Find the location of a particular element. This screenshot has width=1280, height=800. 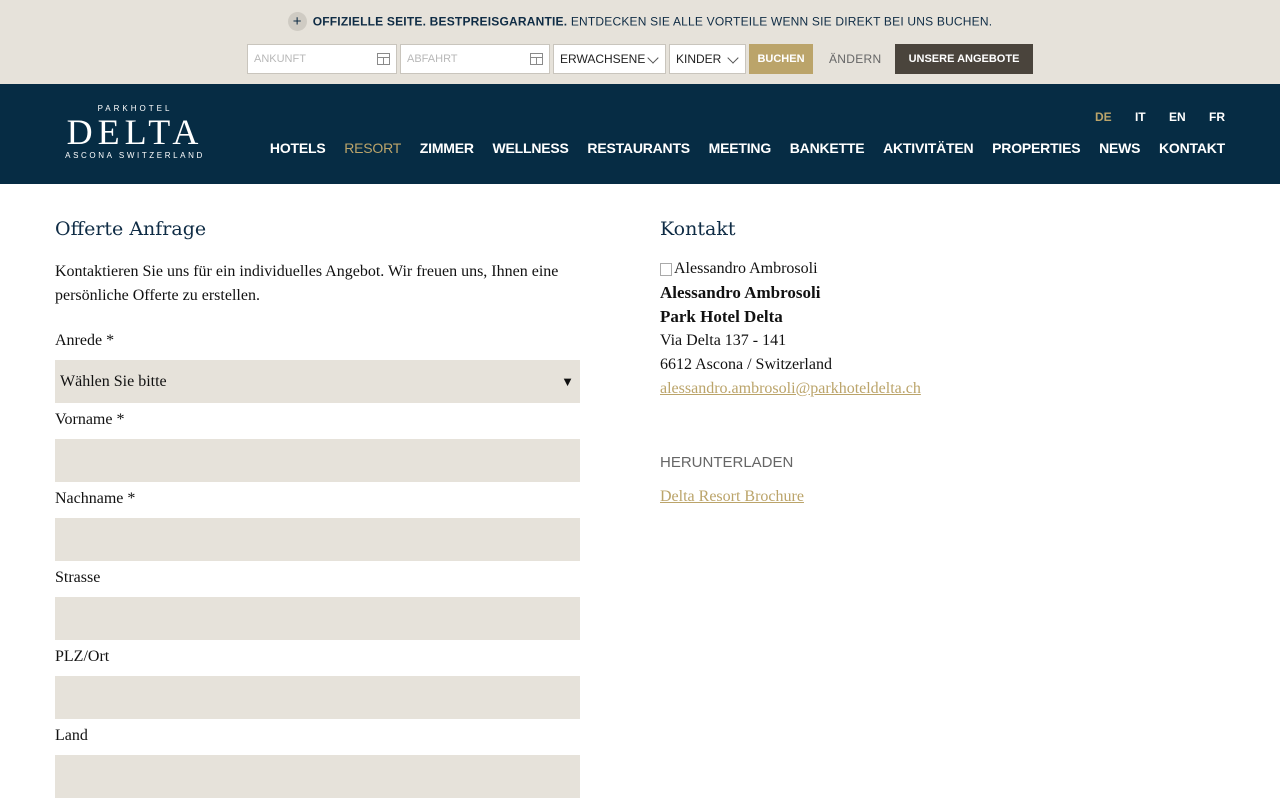

children-label: KINDER is located at coordinates (699, 59).